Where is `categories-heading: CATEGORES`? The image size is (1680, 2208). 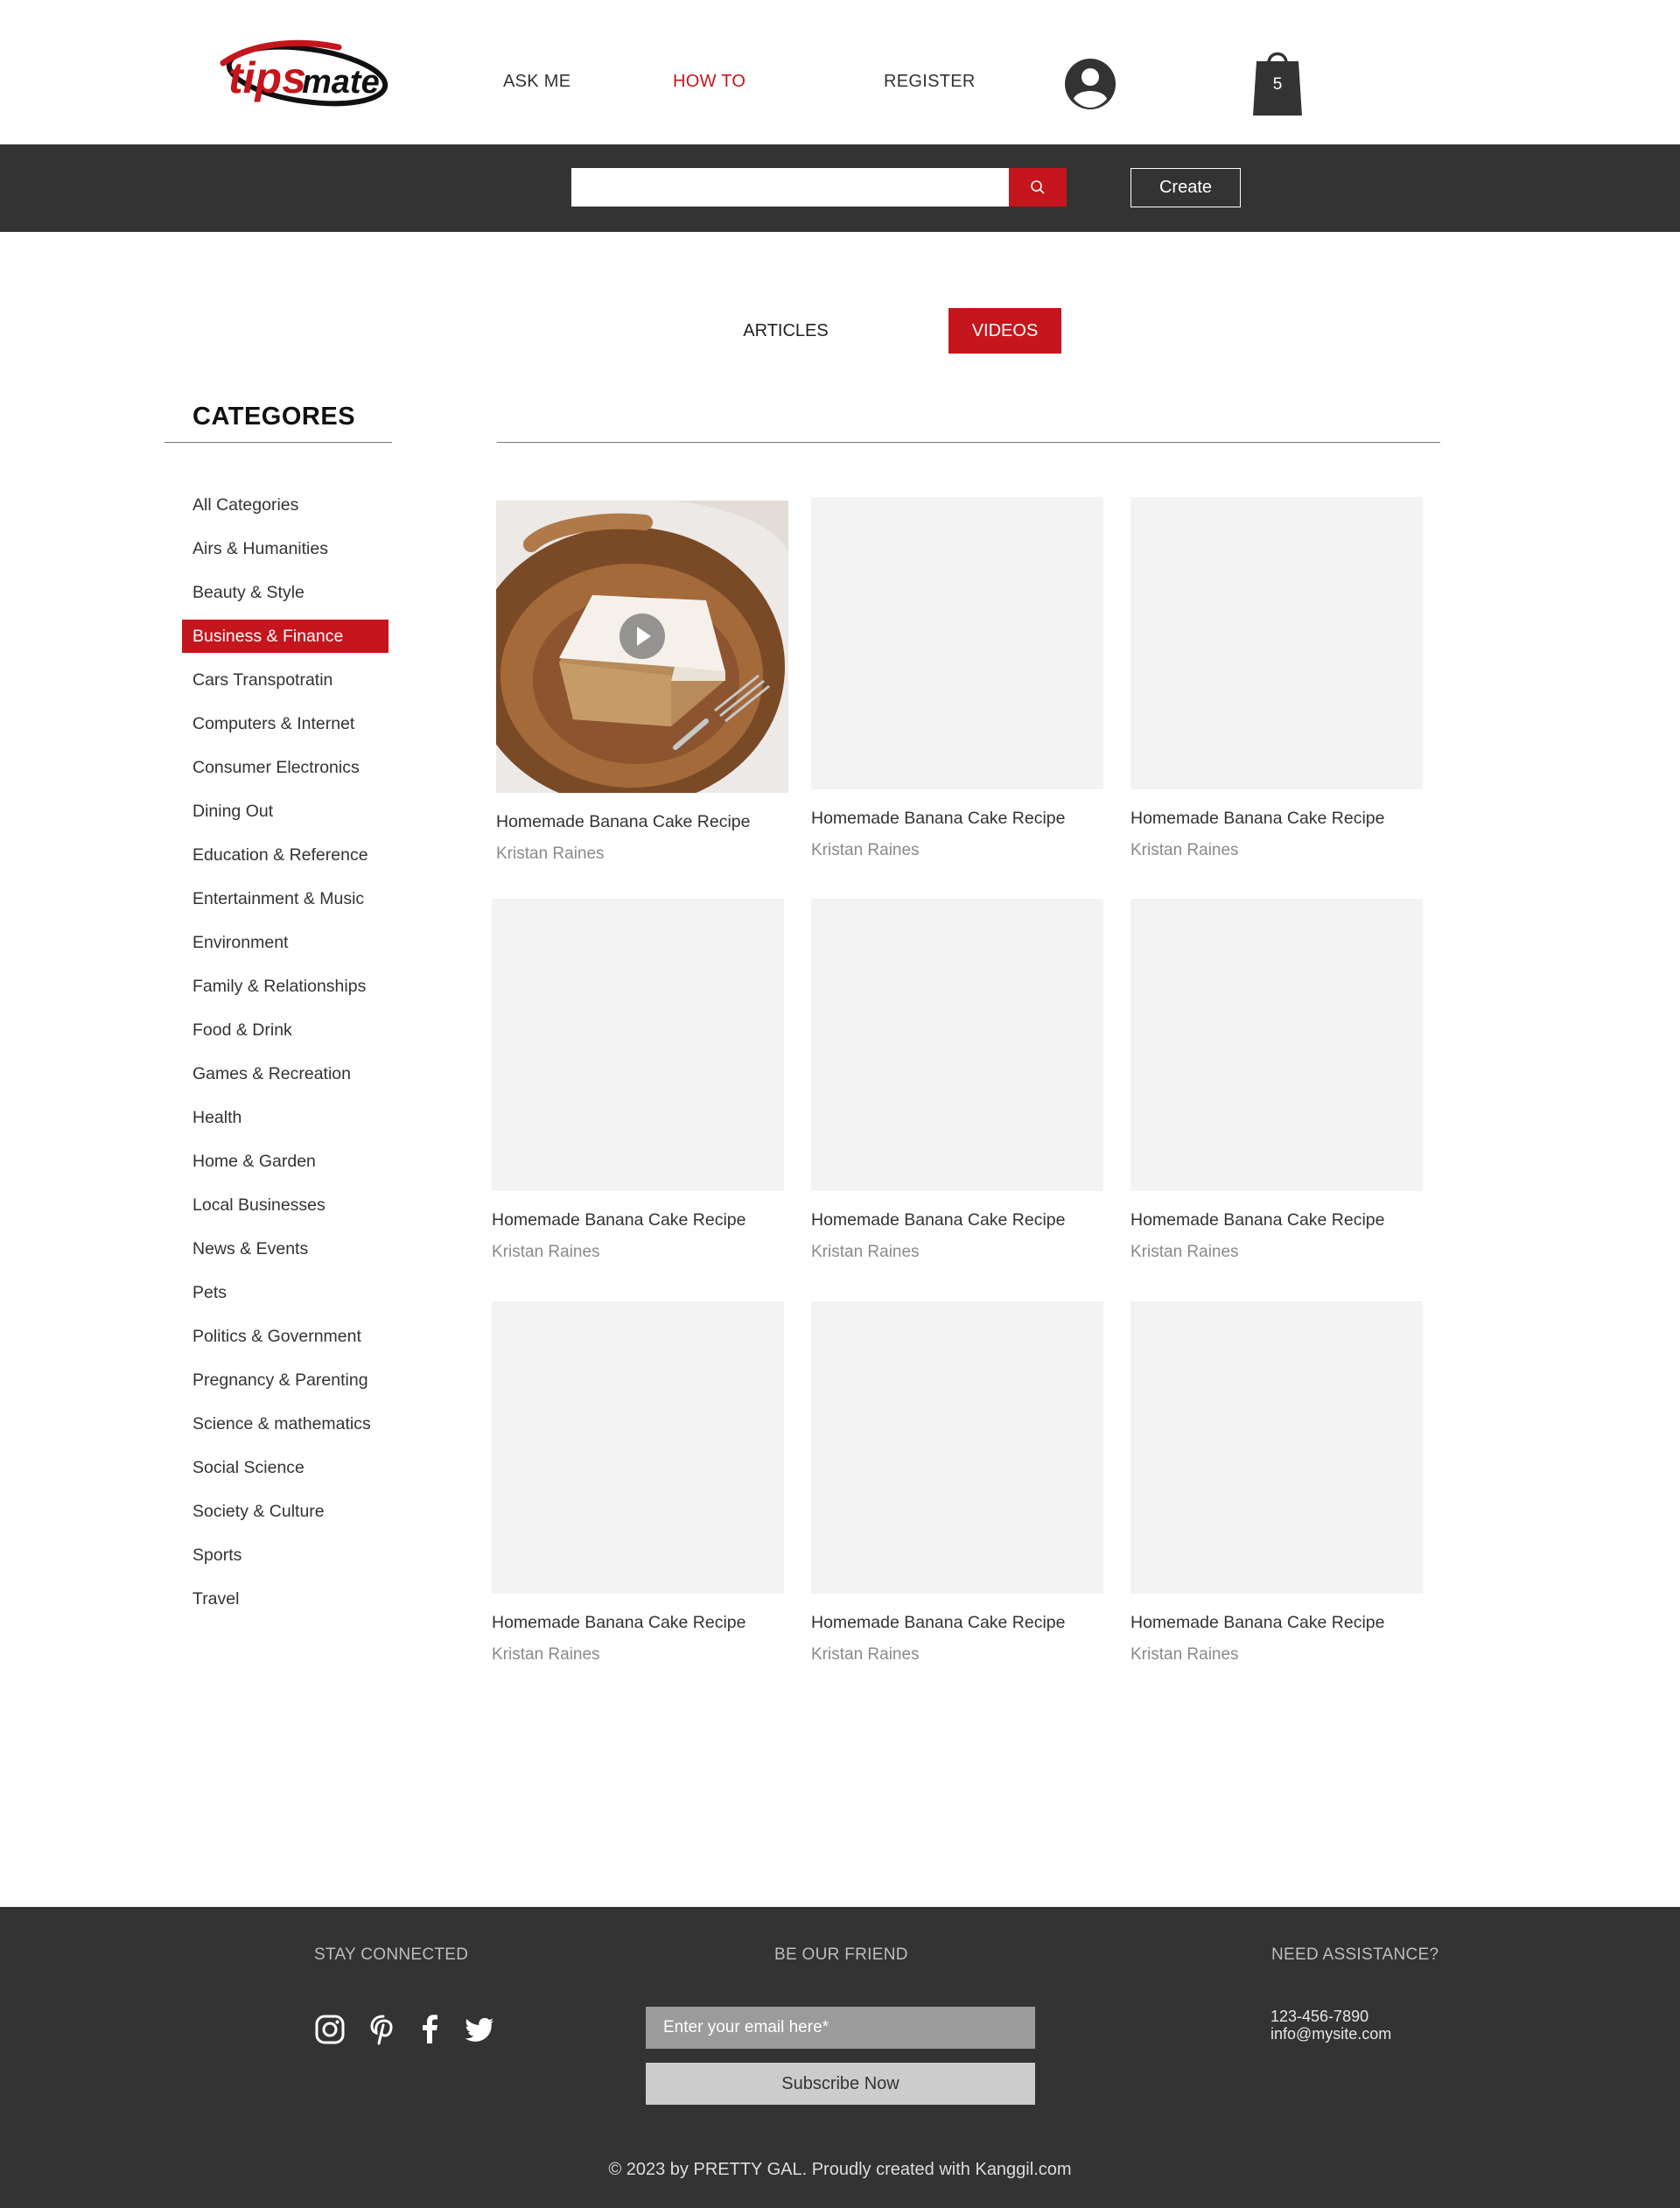 categories-heading: CATEGORES is located at coordinates (274, 417).